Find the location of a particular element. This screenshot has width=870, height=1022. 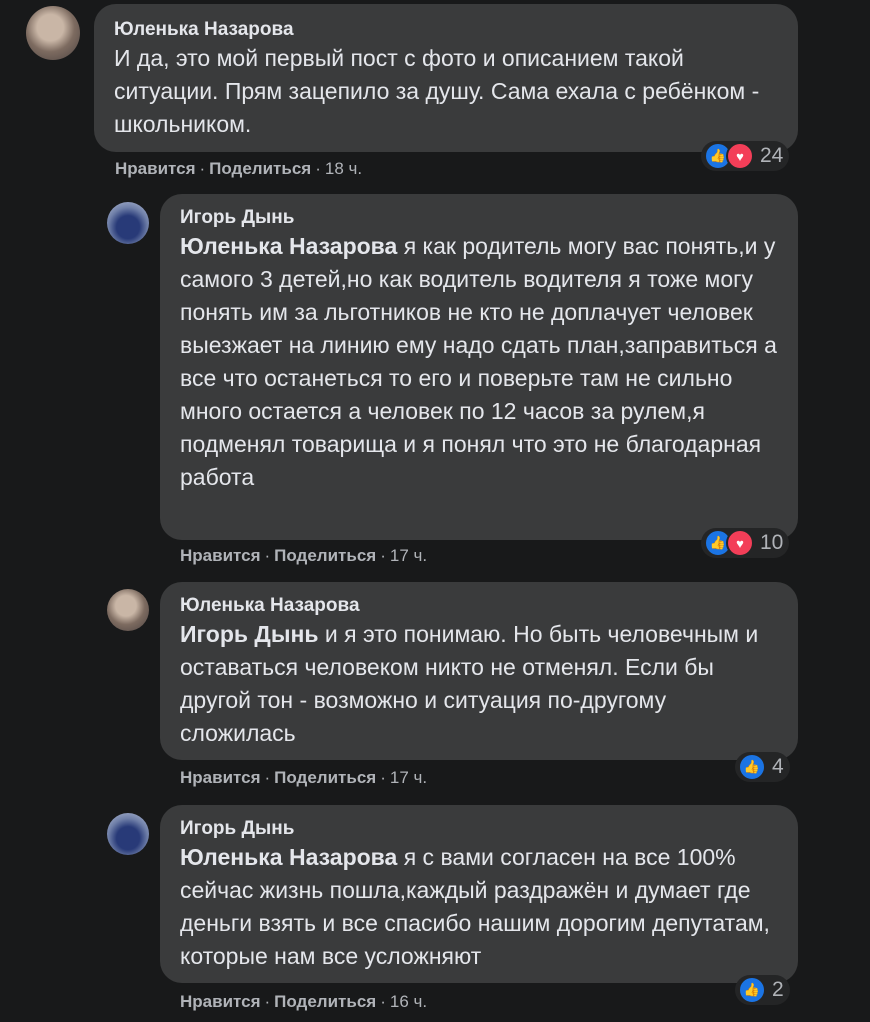

reactions-summary: 👍 4 is located at coordinates (762, 767).